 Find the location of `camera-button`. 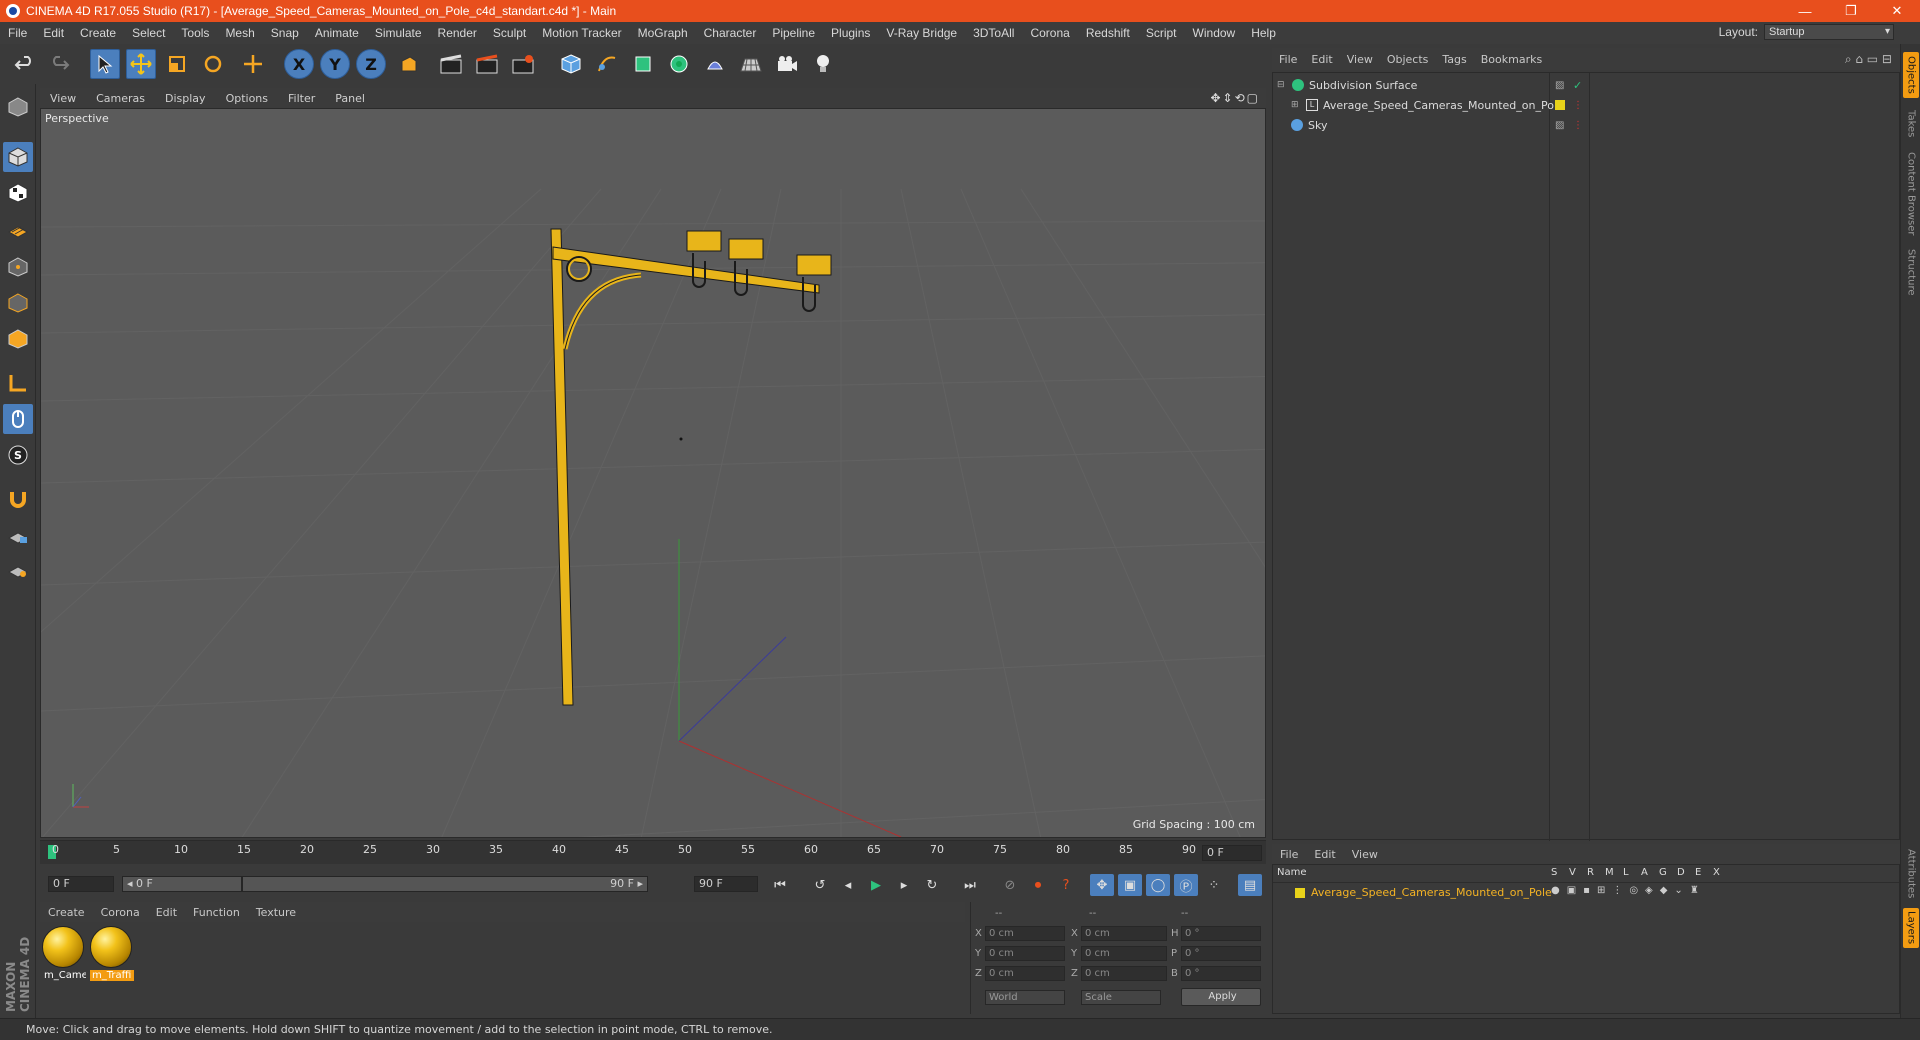

camera-button is located at coordinates (787, 64).